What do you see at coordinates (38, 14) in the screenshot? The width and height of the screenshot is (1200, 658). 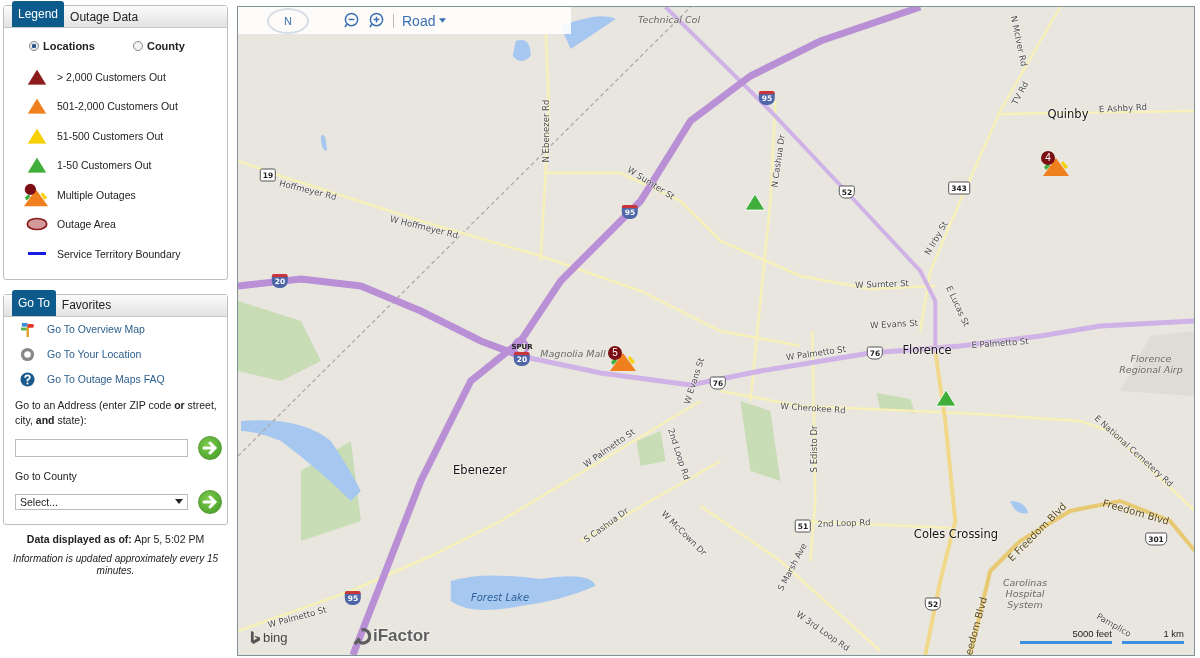 I see `panel-tab: Legend` at bounding box center [38, 14].